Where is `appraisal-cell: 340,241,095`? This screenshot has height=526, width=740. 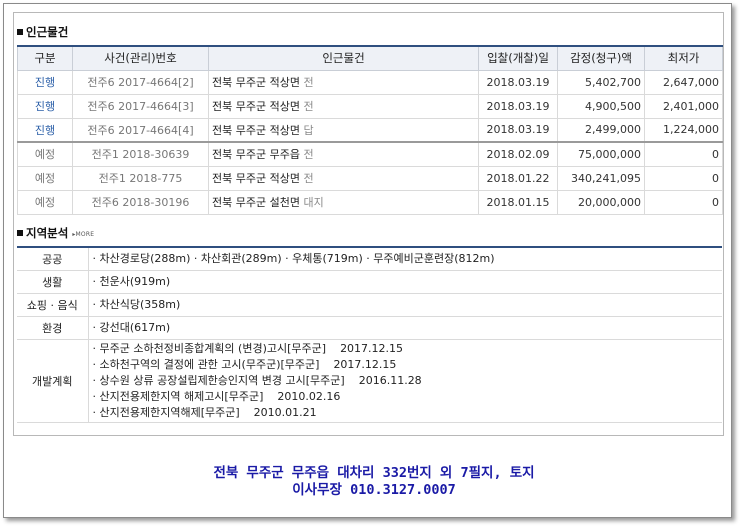
appraisal-cell: 340,241,095 is located at coordinates (601, 178).